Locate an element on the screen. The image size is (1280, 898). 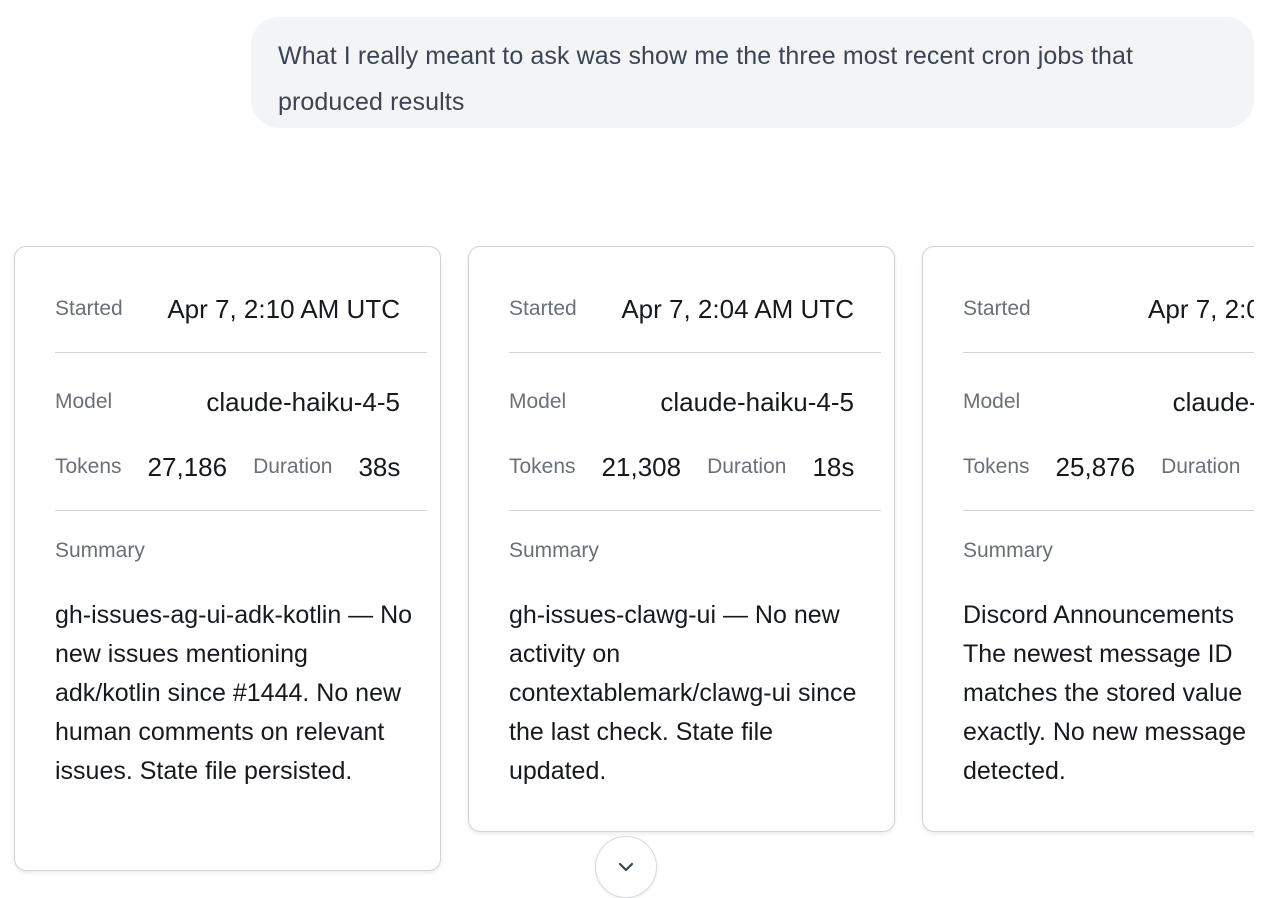
duration-value: 18s is located at coordinates (833, 466).